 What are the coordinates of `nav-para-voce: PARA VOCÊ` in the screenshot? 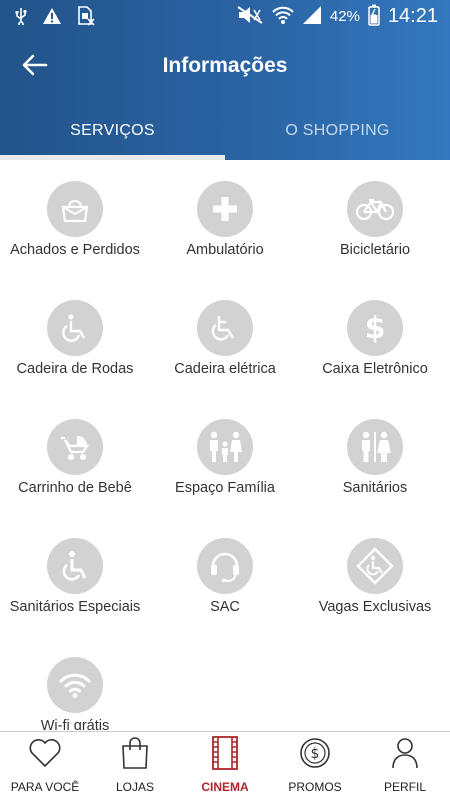 It's located at (45, 766).